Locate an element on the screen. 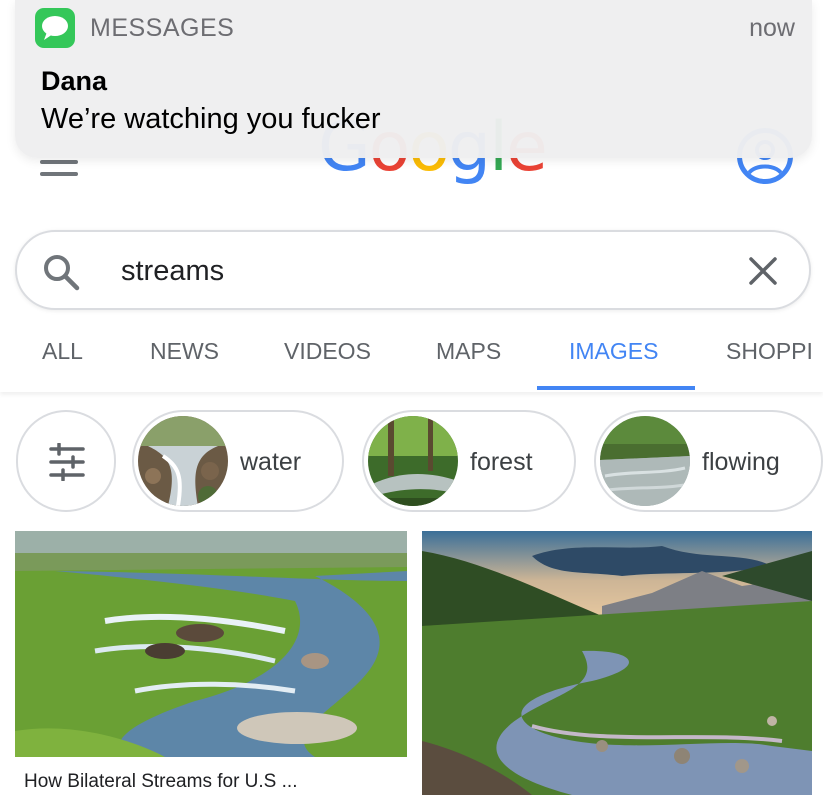 Image resolution: width=823 pixels, height=795 pixels. hamburger-menu-icon is located at coordinates (60, 169).